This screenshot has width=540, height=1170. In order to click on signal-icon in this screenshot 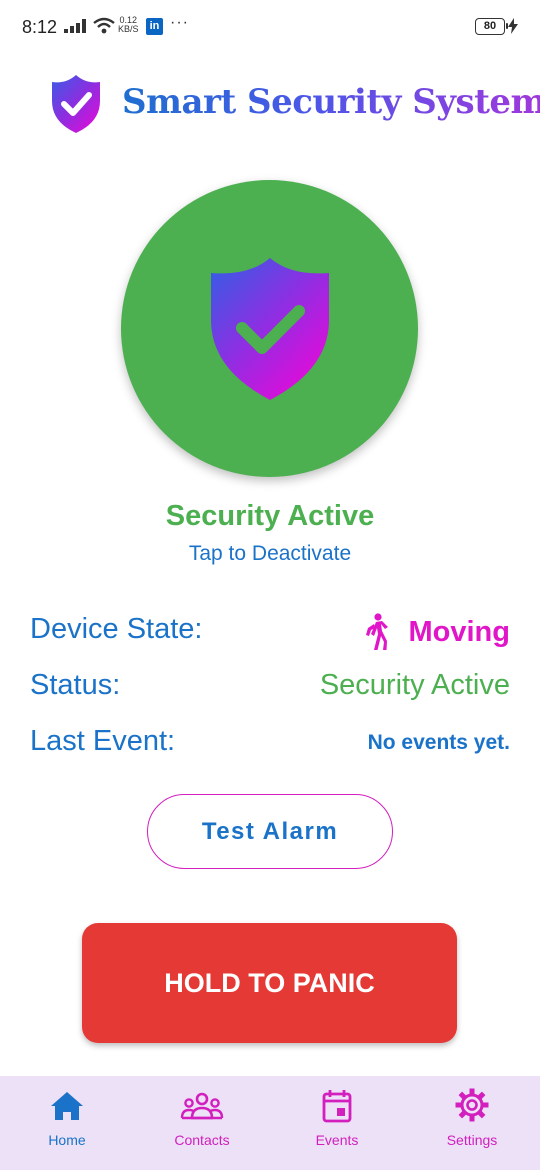, I will do `click(75, 26)`.